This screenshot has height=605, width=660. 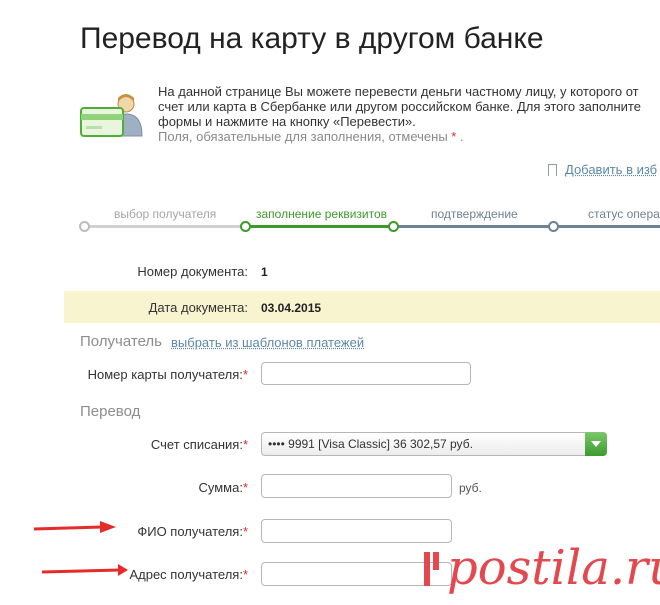 What do you see at coordinates (553, 568) in the screenshot?
I see `watermark-text: postila.ru` at bounding box center [553, 568].